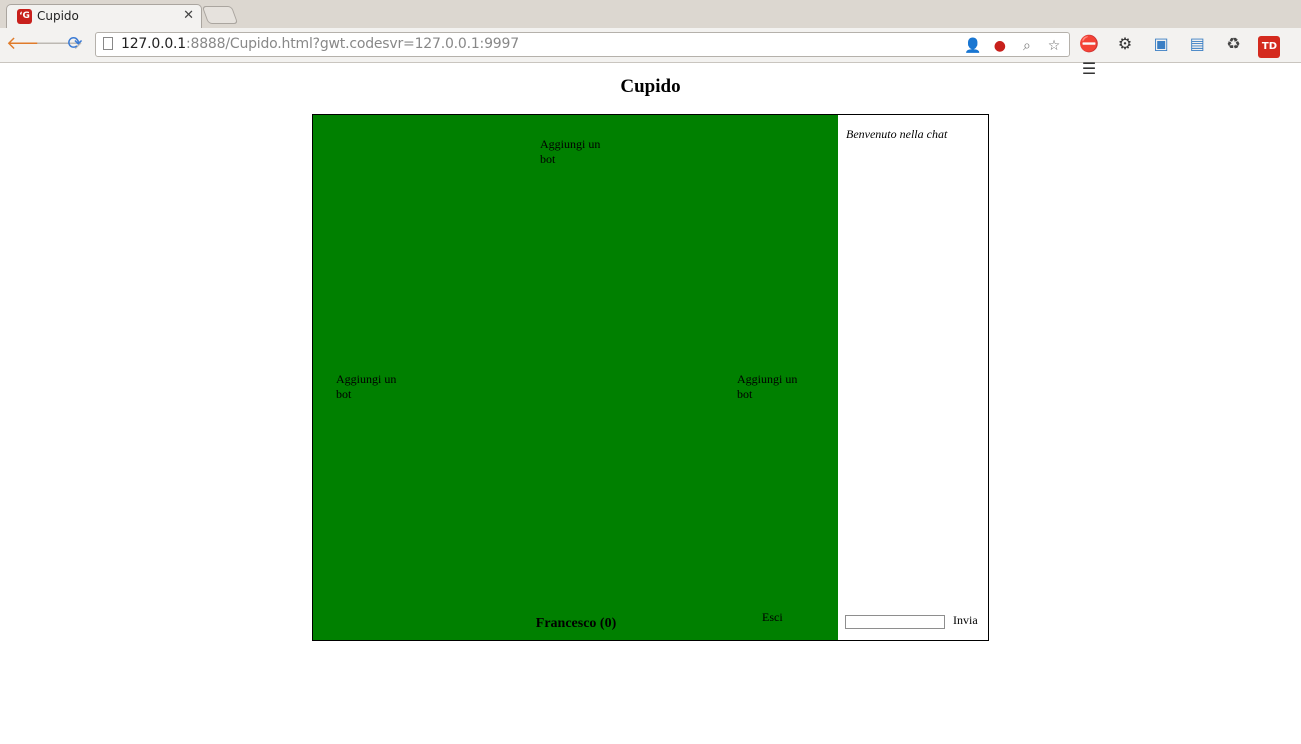 This screenshot has width=1301, height=744. I want to click on recycle-icon: ♻, so click(1233, 44).